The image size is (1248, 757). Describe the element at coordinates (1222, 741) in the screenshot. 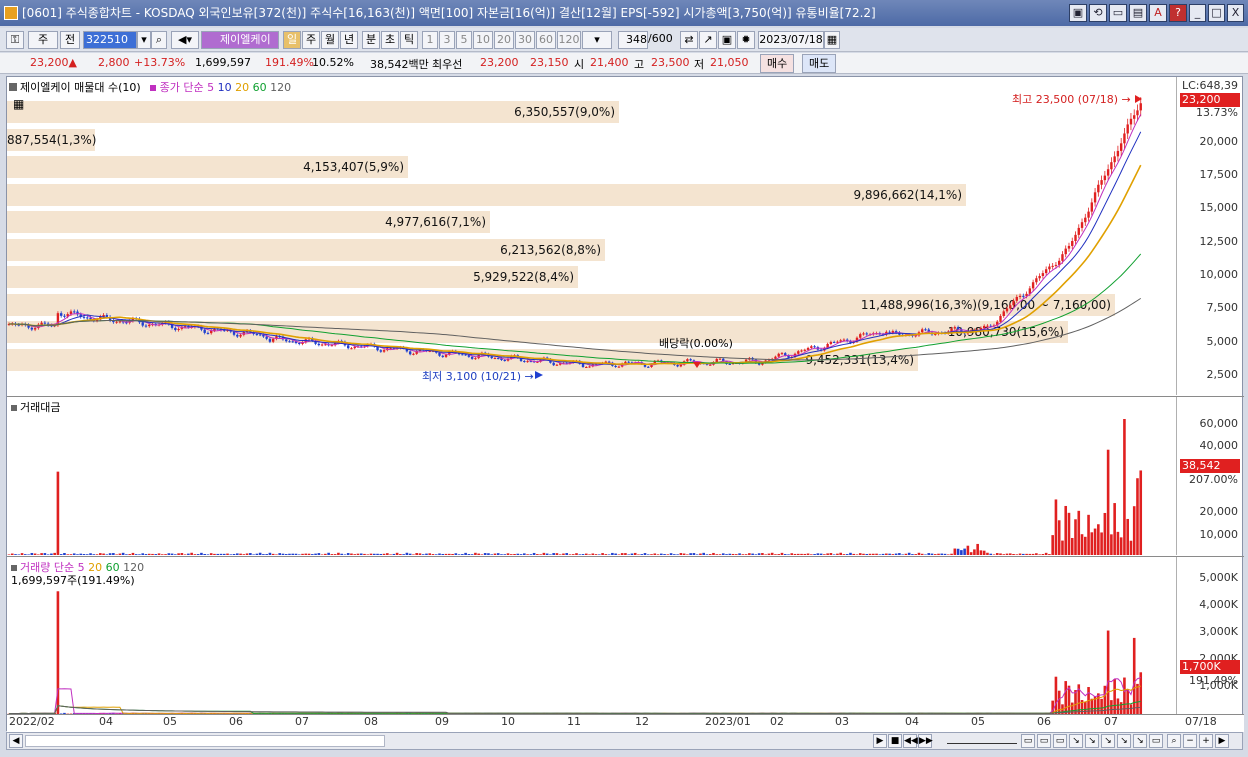

I see `scroll-right-icon: ▶` at that location.